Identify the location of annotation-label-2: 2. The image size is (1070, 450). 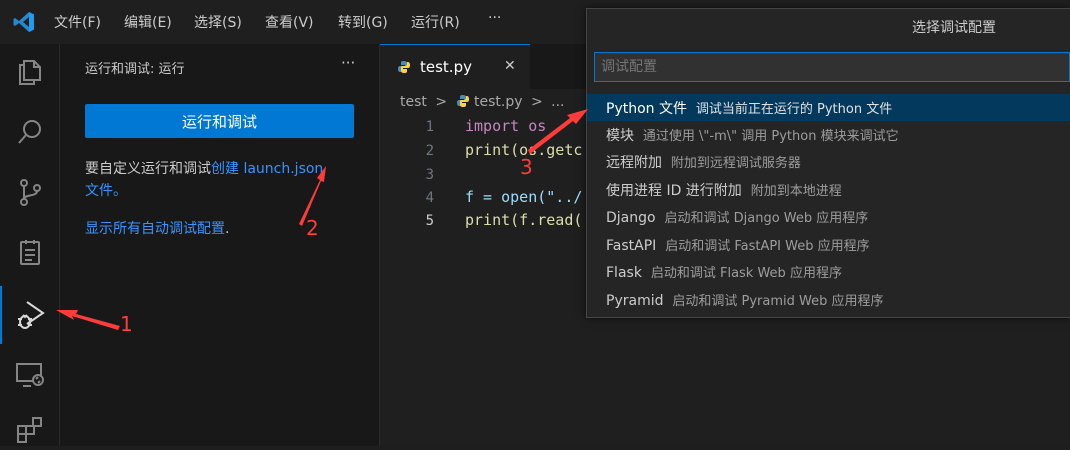
(312, 228).